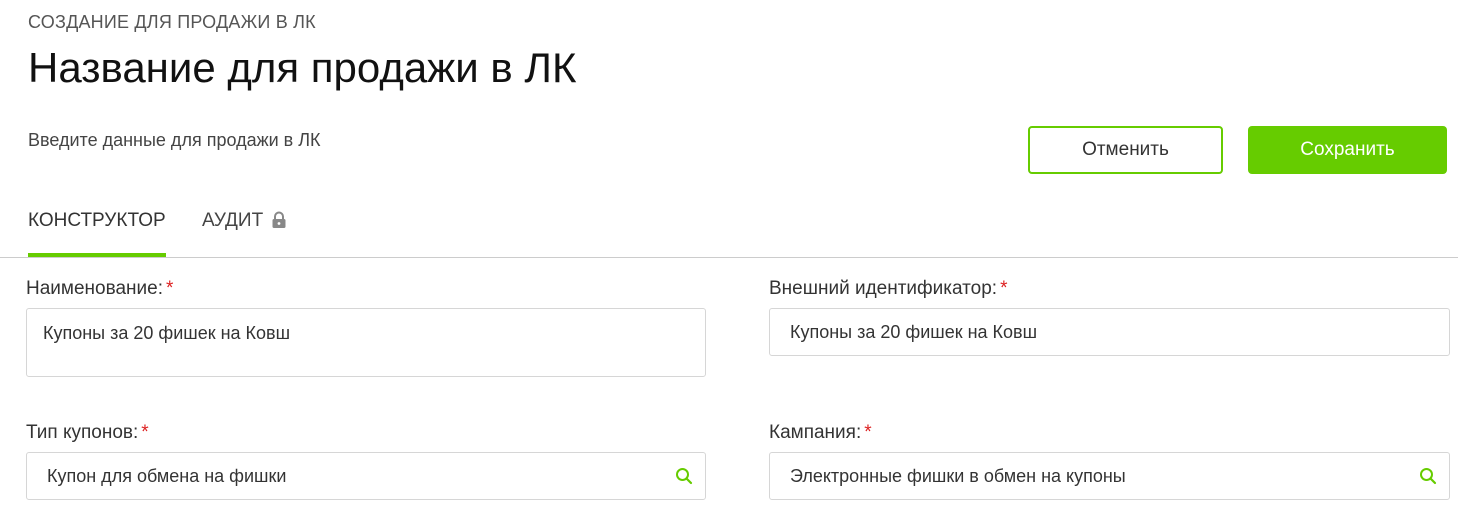 This screenshot has height=514, width=1458. What do you see at coordinates (1109, 332) in the screenshot?
I see `external-id-input: Купоны за 20 фишек на Ковш` at bounding box center [1109, 332].